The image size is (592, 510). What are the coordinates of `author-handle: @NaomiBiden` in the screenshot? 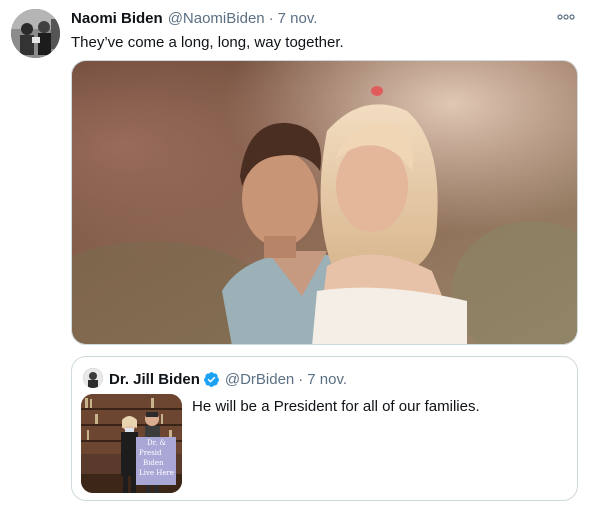 It's located at (216, 18).